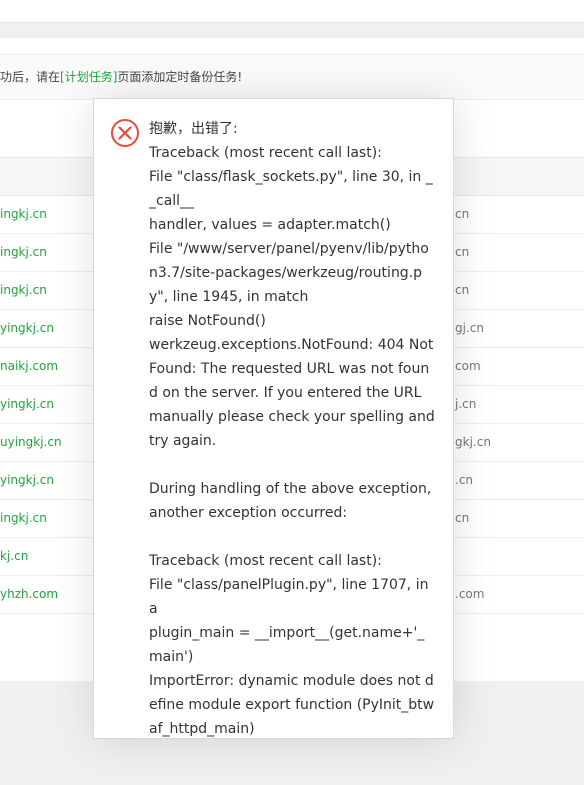  I want to click on site-domain-secondary: com, so click(468, 366).